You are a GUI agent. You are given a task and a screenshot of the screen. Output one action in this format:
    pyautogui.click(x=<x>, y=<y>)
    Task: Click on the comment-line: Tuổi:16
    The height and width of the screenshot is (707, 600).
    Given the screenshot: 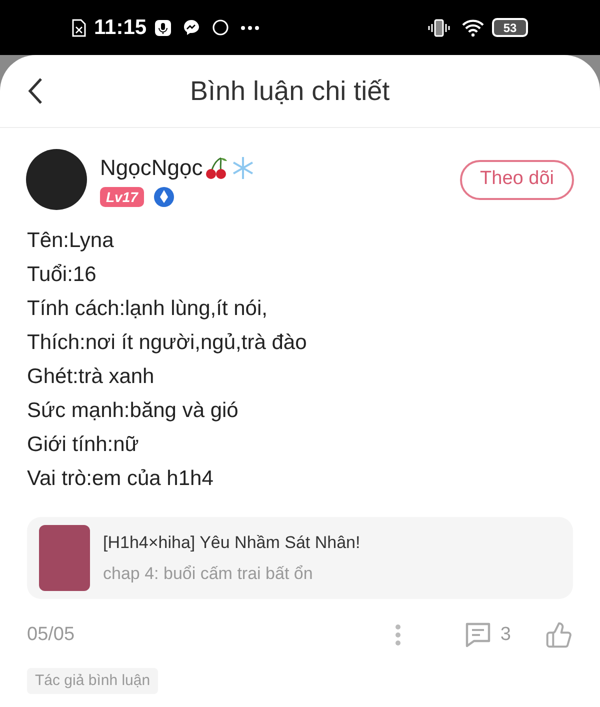 What is the action you would take?
    pyautogui.click(x=62, y=275)
    